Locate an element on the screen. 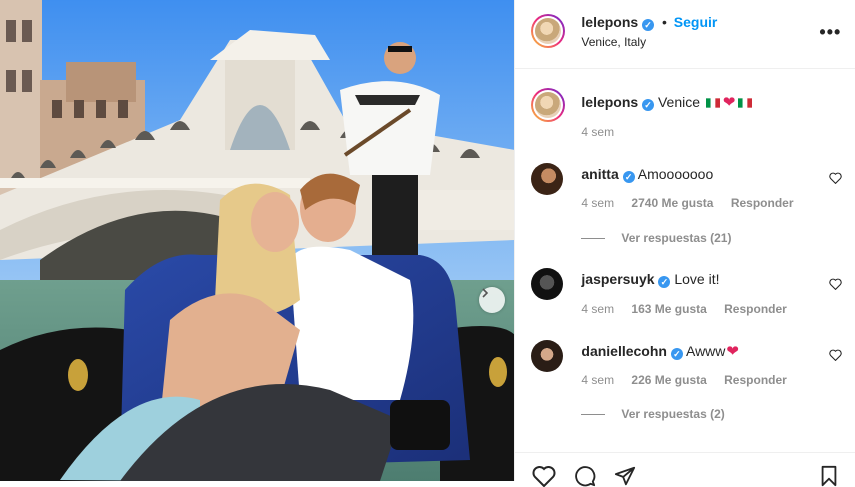  comment-text: Love it! is located at coordinates (697, 279).